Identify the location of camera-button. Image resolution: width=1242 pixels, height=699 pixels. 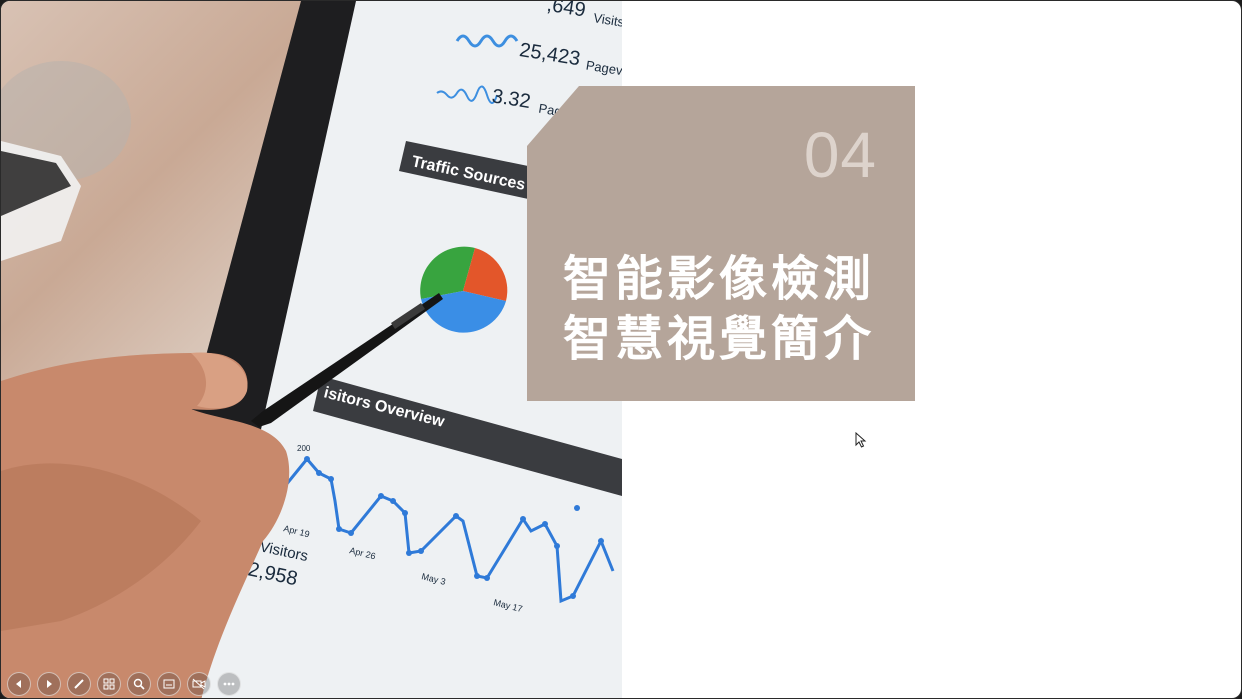
(199, 684).